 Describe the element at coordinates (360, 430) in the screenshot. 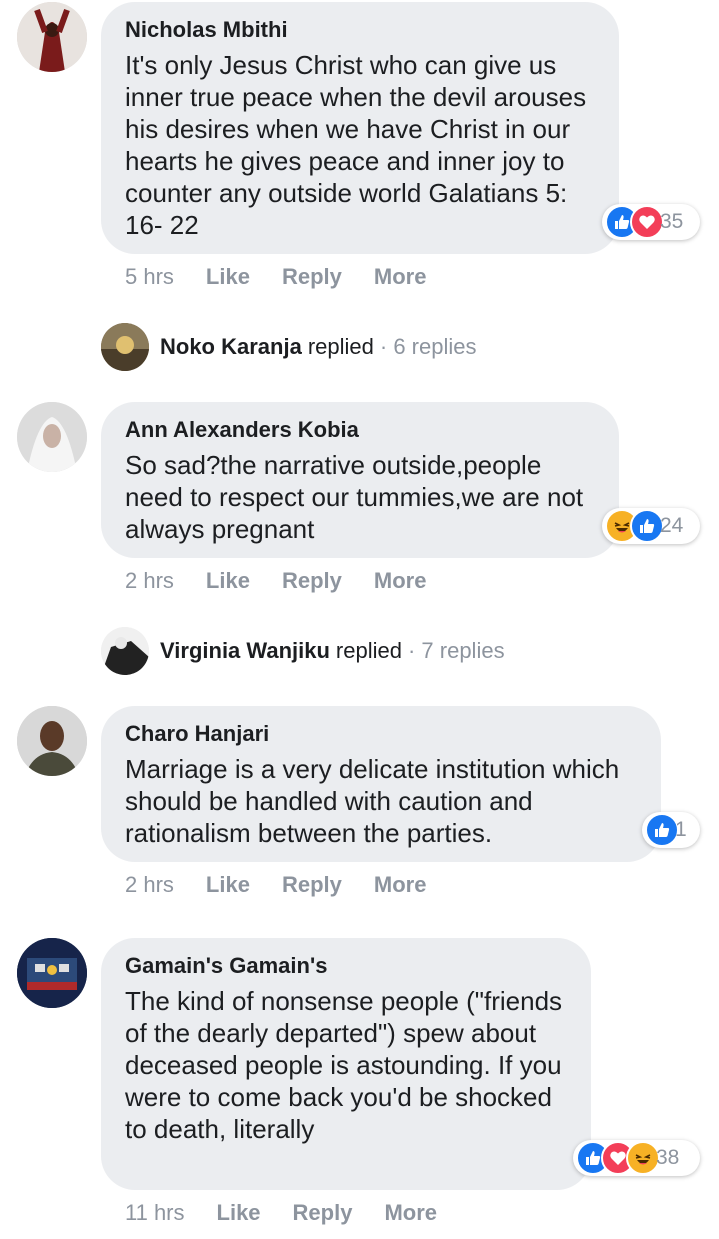

I see `commenter-name: Ann Alexanders Kobia` at that location.